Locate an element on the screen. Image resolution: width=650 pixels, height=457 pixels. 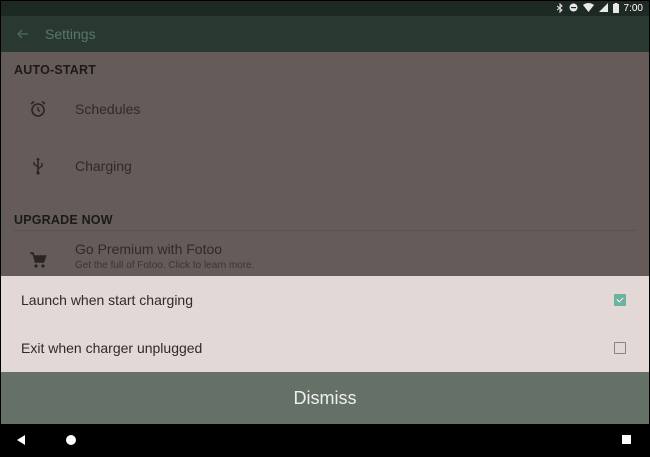
section-header-upgrade-now: UPGRADE NOW is located at coordinates (63, 220).